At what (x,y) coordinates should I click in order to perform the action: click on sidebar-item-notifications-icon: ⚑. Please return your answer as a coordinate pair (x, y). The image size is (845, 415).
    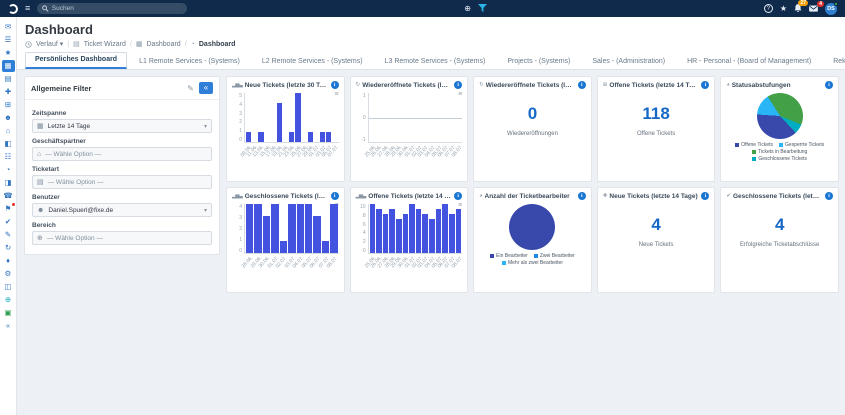
    Looking at the image, I should click on (8, 209).